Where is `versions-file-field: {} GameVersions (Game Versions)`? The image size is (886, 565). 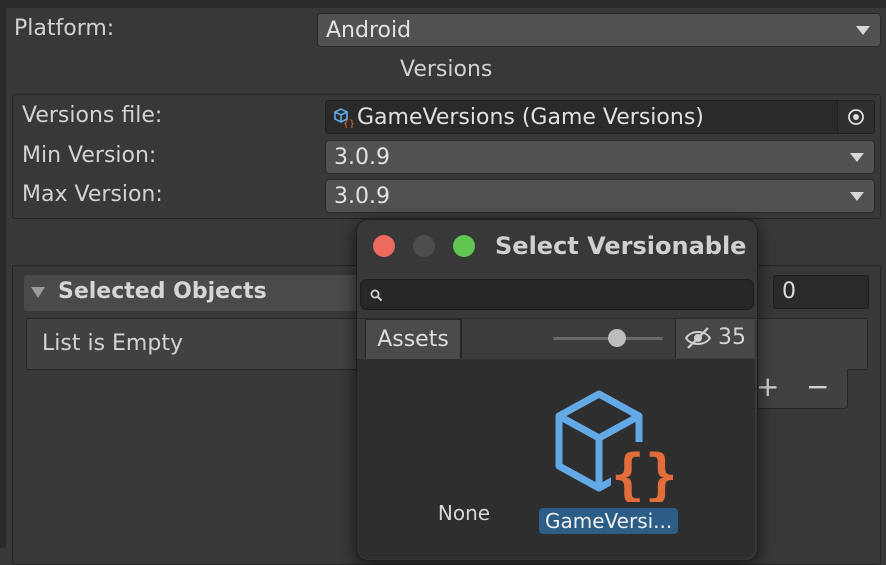
versions-file-field: {} GameVersions (Game Versions) is located at coordinates (600, 117).